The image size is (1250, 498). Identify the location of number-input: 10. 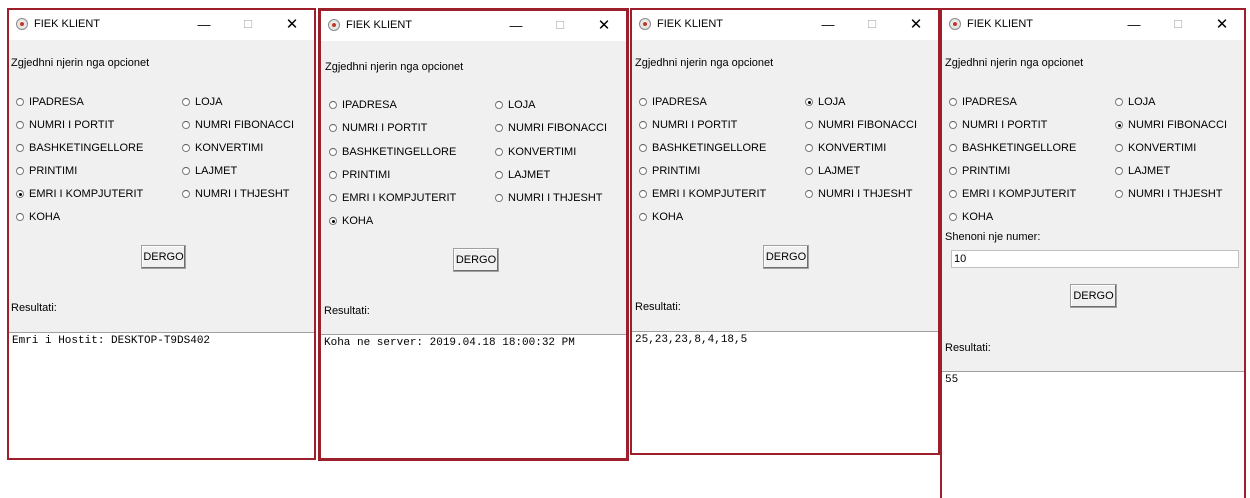
(1095, 259).